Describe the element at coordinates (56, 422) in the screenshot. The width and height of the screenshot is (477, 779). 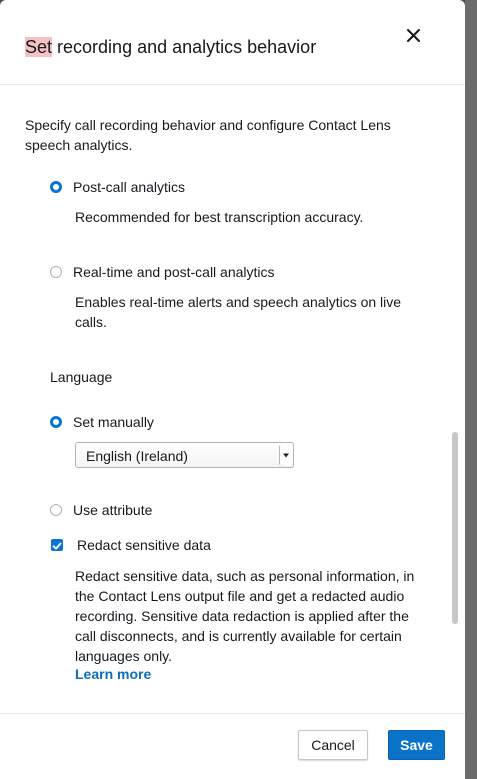
I see `radio-set-manually` at that location.